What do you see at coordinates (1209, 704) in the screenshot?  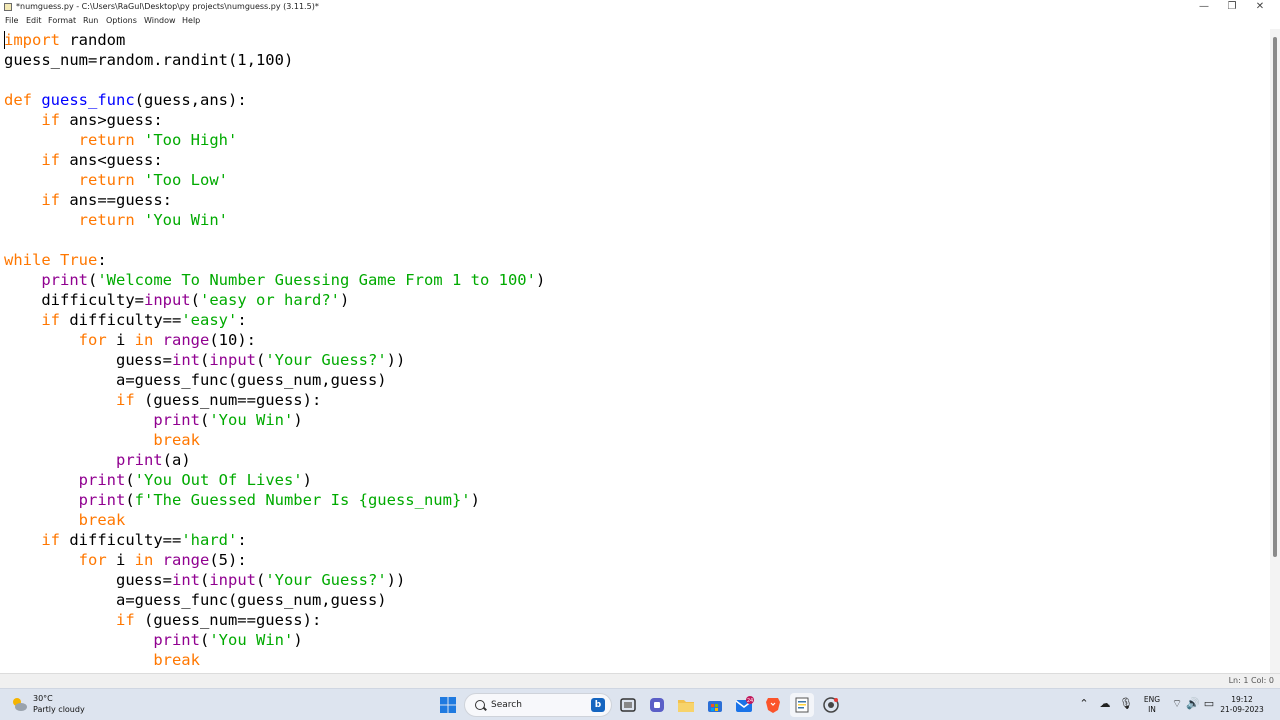 I see `battery-icon: ▭` at bounding box center [1209, 704].